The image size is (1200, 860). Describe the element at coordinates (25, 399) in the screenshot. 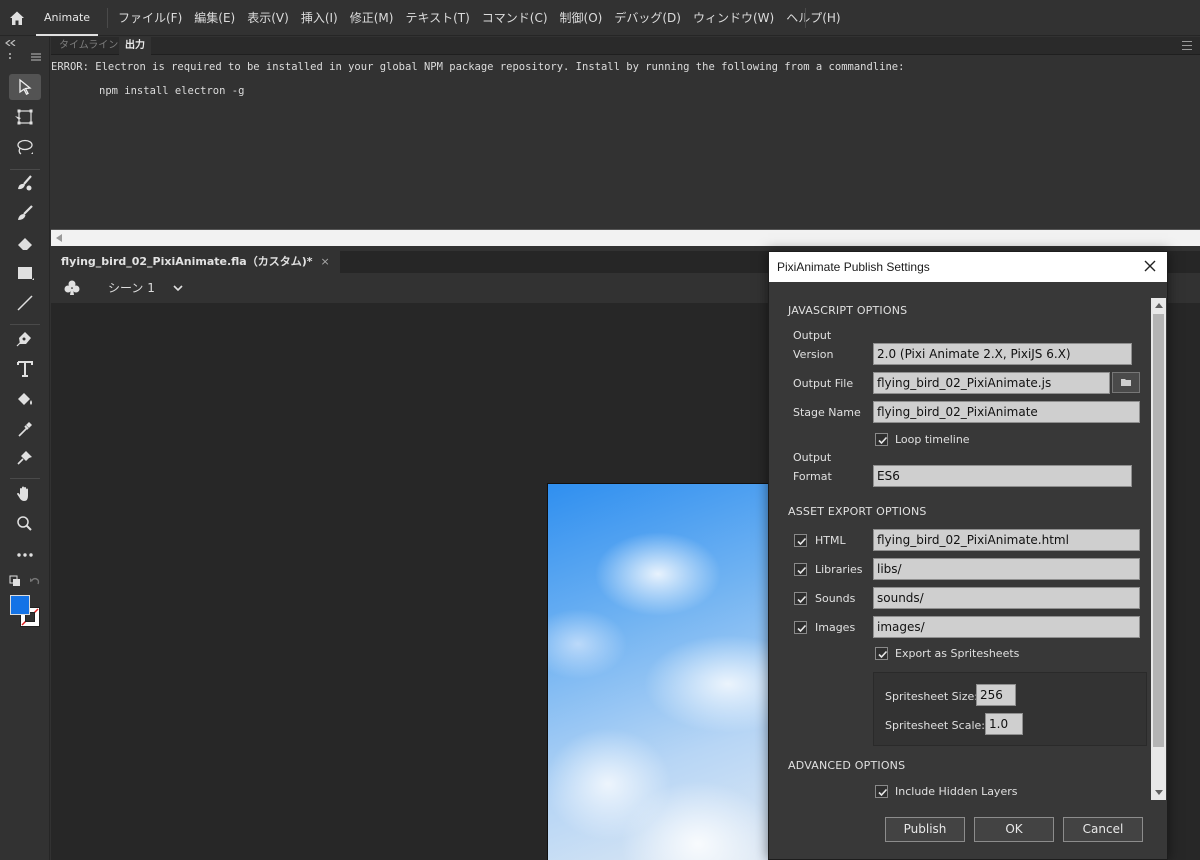

I see `paint-bucket-tool` at that location.